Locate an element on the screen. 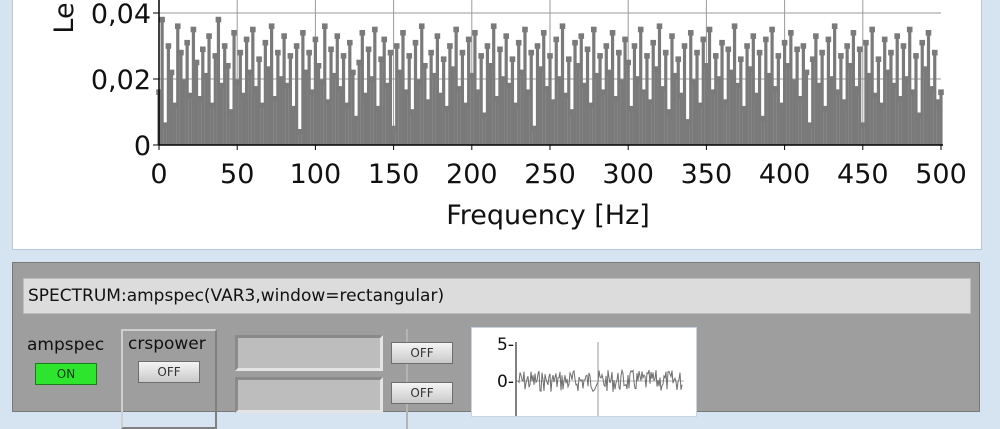  x-tick-label: 400 is located at coordinates (785, 174).